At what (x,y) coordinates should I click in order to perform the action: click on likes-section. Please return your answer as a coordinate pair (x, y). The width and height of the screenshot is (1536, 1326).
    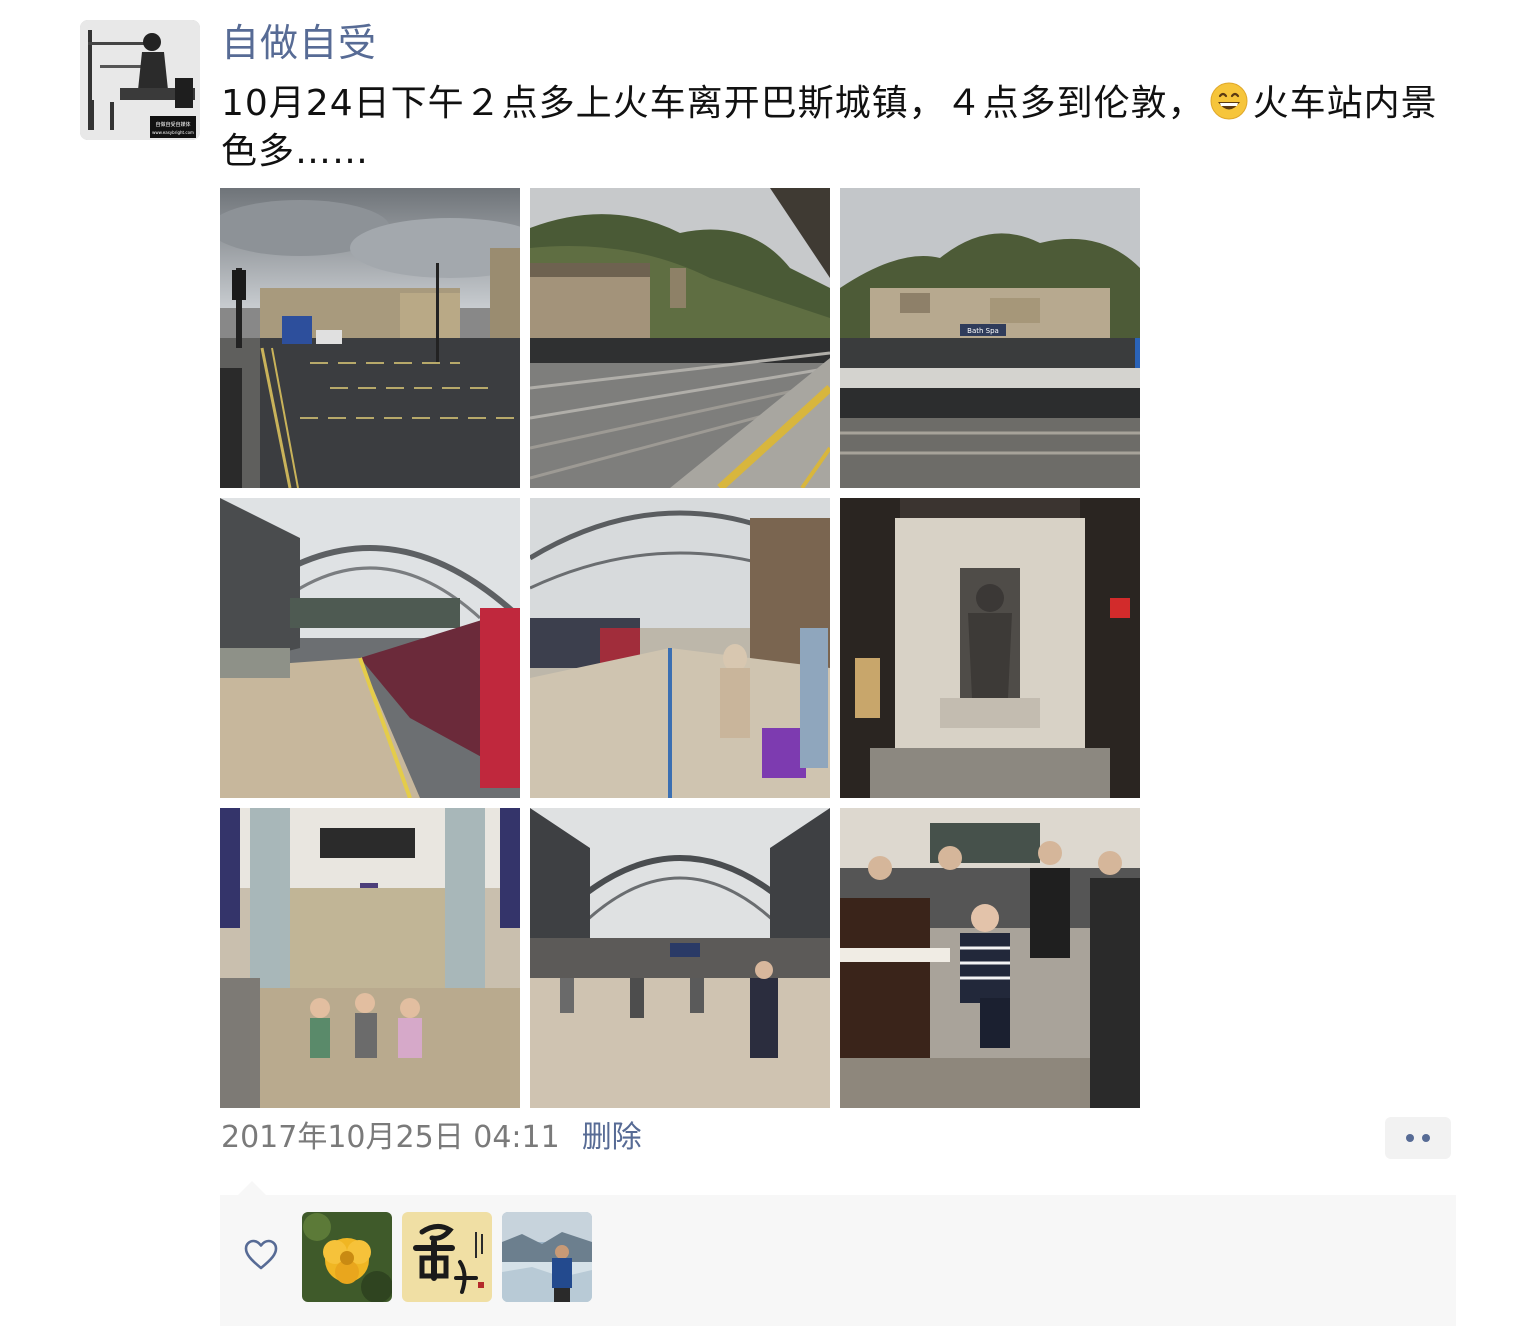
    Looking at the image, I should click on (838, 1253).